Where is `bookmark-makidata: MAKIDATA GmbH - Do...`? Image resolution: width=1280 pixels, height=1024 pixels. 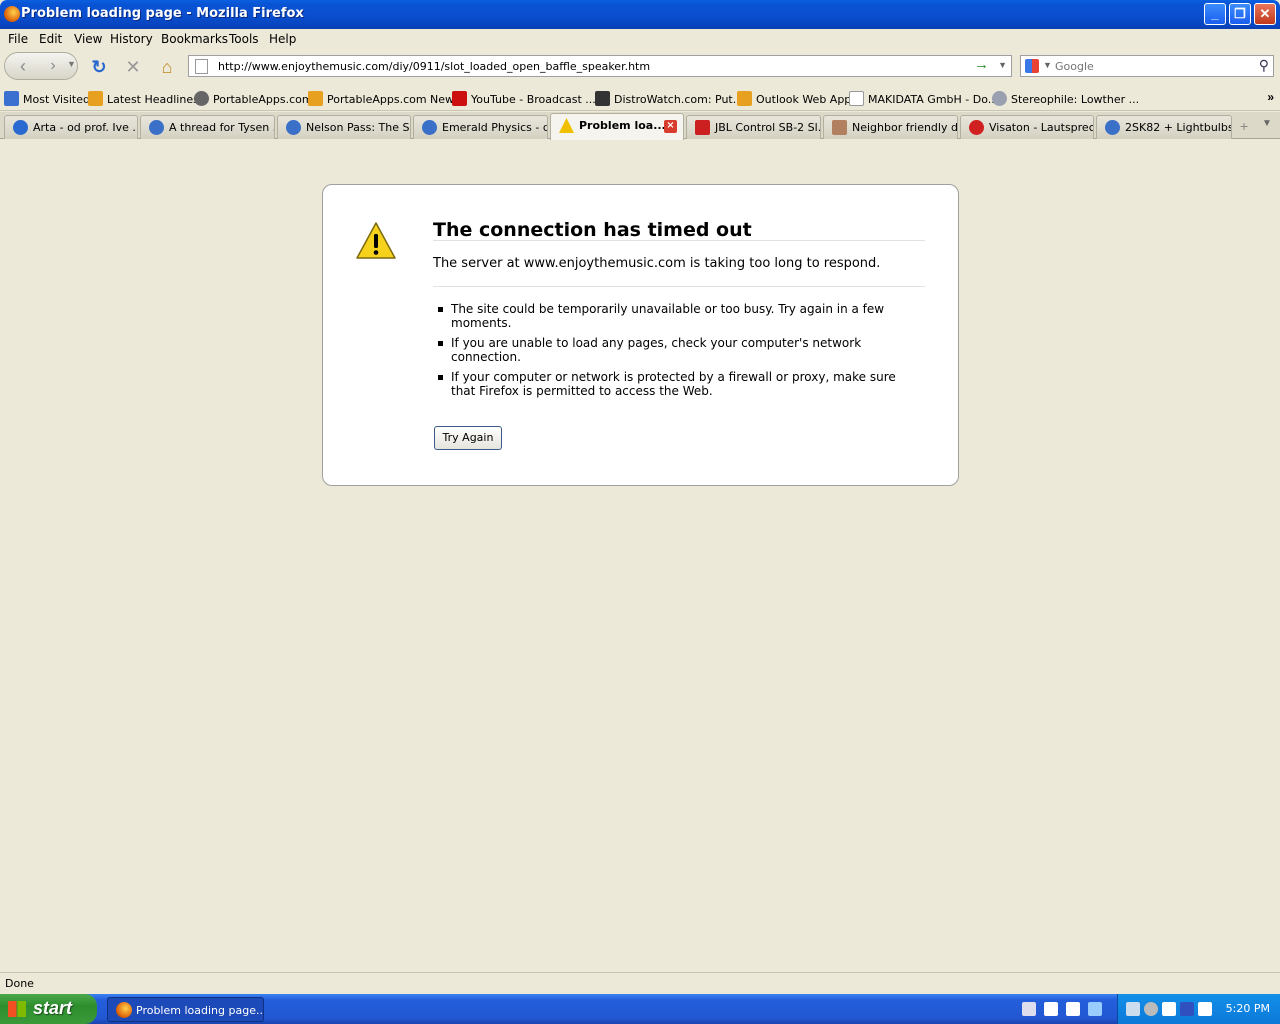
bookmark-makidata: MAKIDATA GmbH - Do... is located at coordinates (923, 98).